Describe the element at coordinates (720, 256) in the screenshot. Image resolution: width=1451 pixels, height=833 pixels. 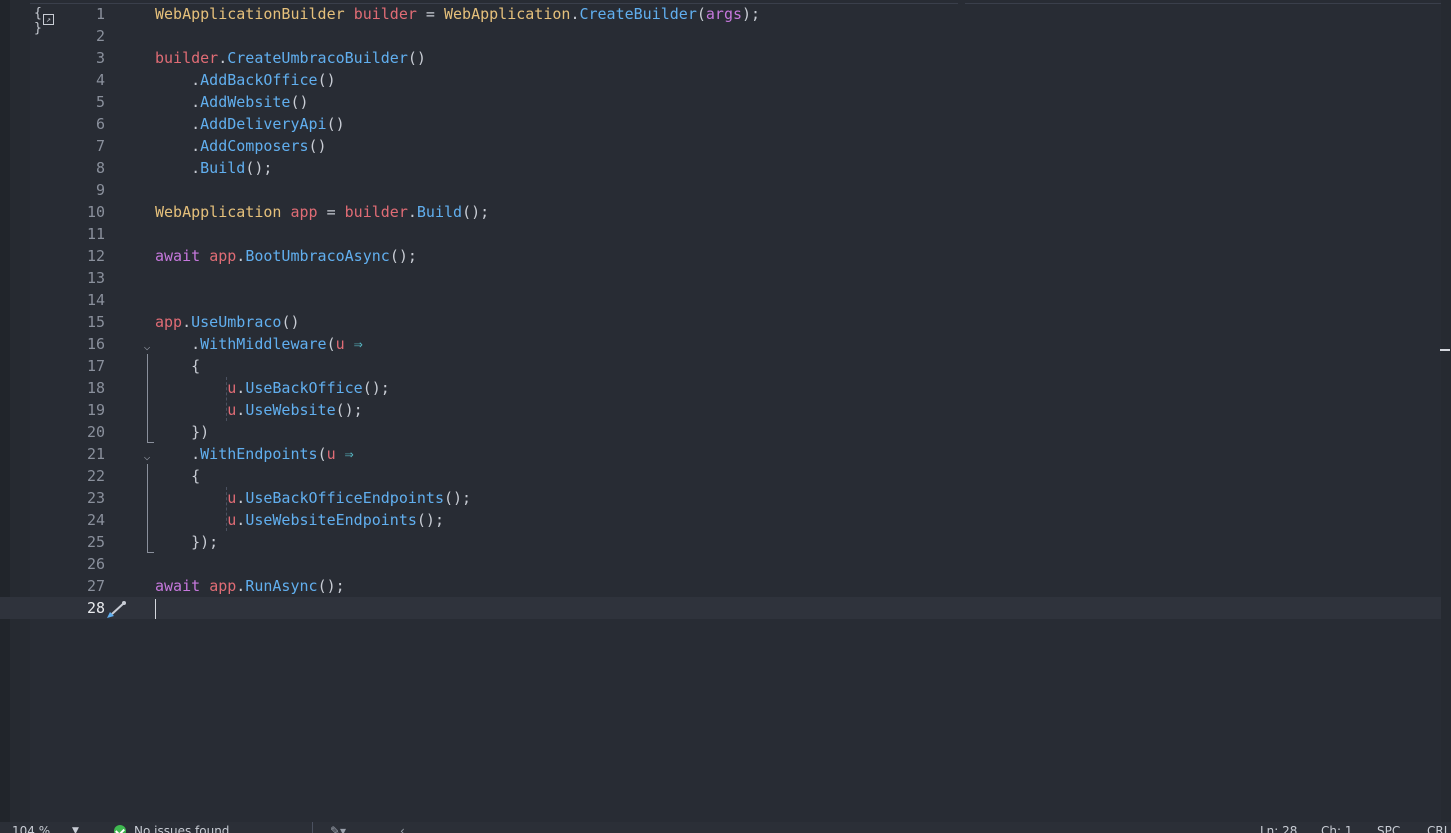
I see `code-line: 12 await app.BootUmbracoAsync();` at that location.